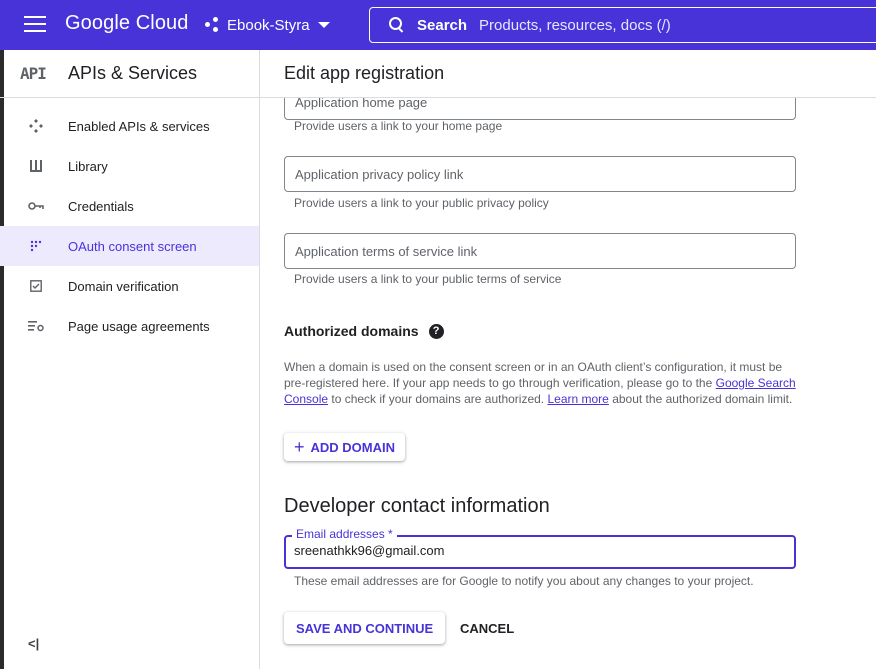 This screenshot has height=669, width=876. Describe the element at coordinates (534, 550) in the screenshot. I see `email-input` at that location.